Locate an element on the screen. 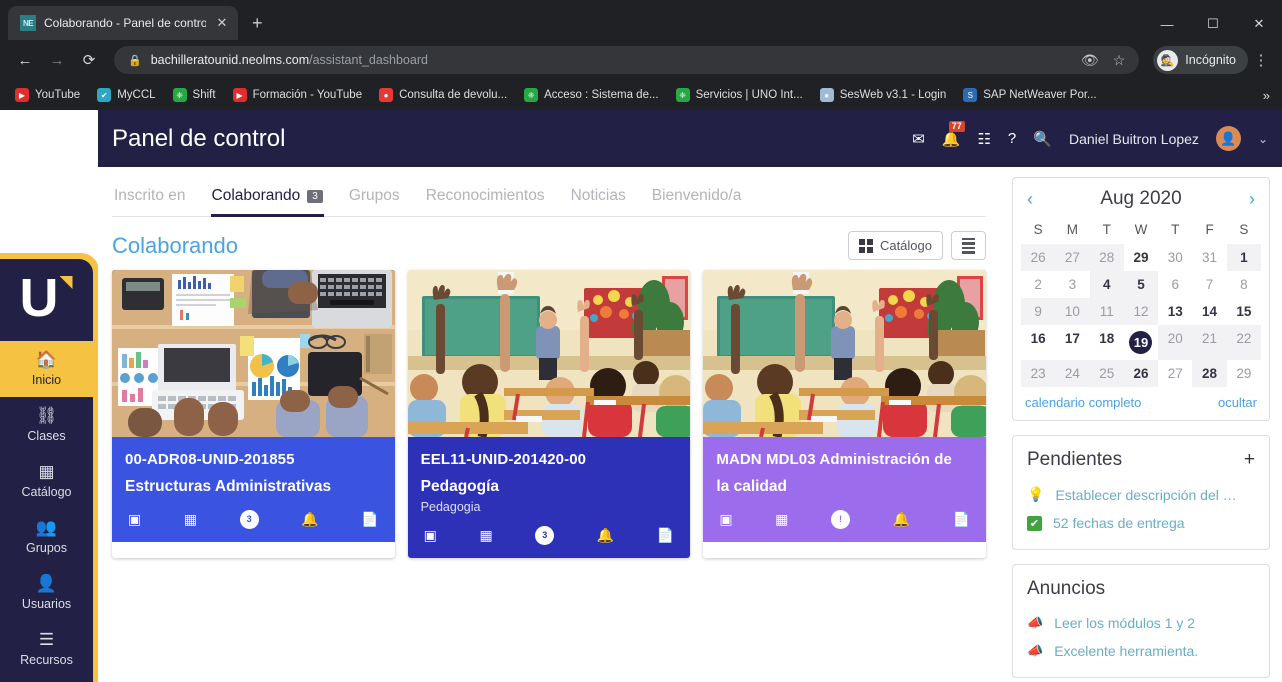 The width and height of the screenshot is (1282, 682). maximize-icon: ☐ is located at coordinates (1213, 24).